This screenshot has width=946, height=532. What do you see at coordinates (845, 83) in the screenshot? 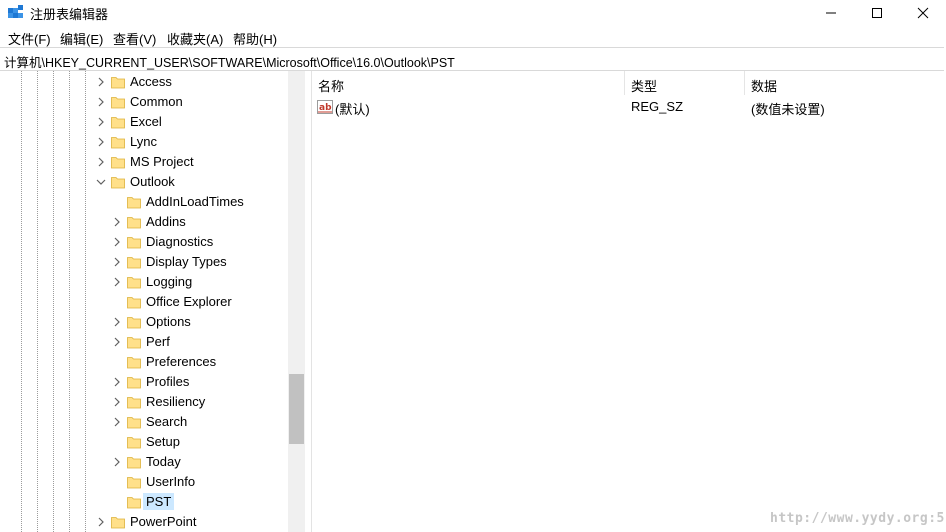
I see `column-header-data: 数据` at bounding box center [845, 83].